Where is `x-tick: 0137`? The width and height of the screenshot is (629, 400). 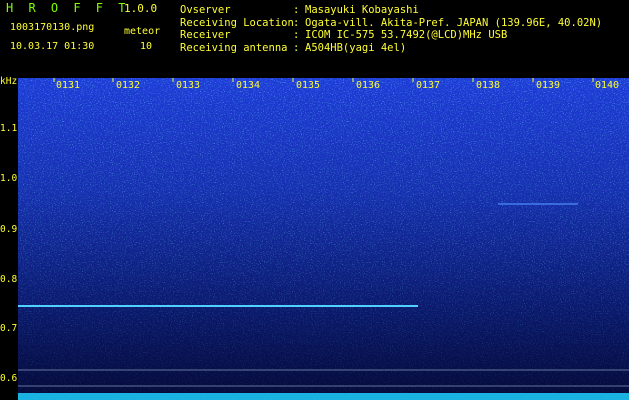
x-tick: 0137 is located at coordinates (428, 85).